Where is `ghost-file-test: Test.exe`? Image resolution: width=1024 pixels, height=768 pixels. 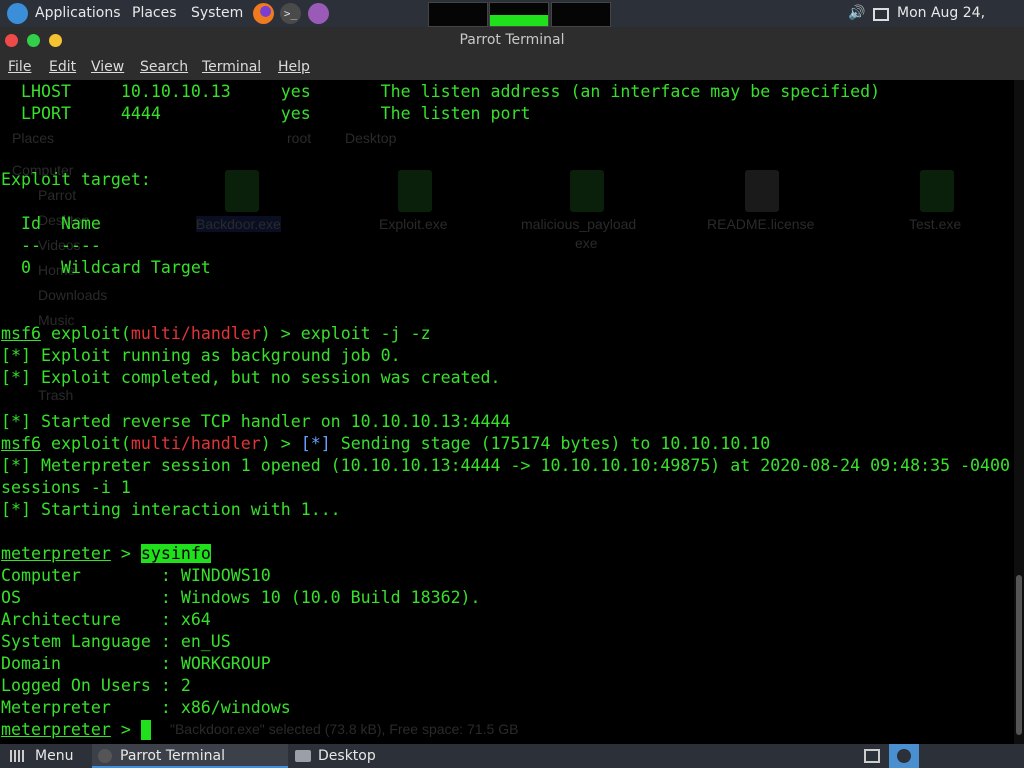 ghost-file-test: Test.exe is located at coordinates (935, 224).